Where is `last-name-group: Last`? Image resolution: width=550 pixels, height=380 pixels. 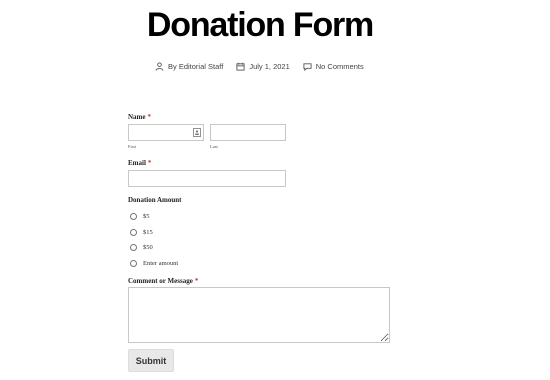 last-name-group: Last is located at coordinates (248, 136).